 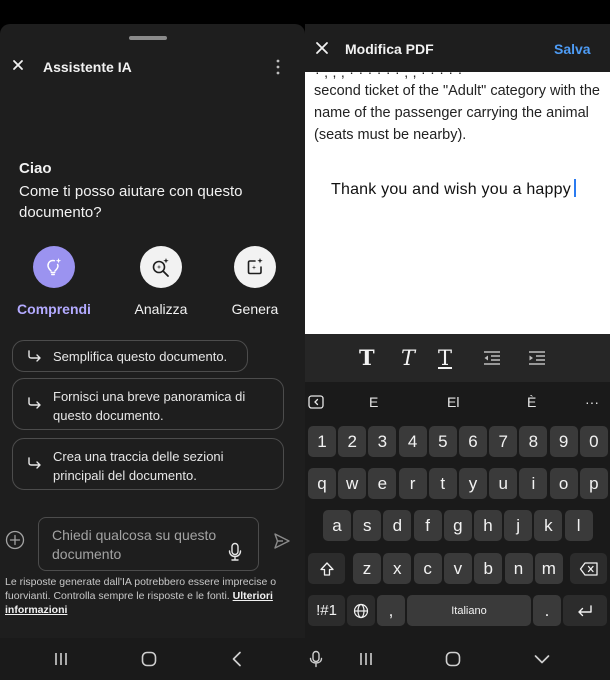 I want to click on number-key: 1, so click(x=322, y=441).